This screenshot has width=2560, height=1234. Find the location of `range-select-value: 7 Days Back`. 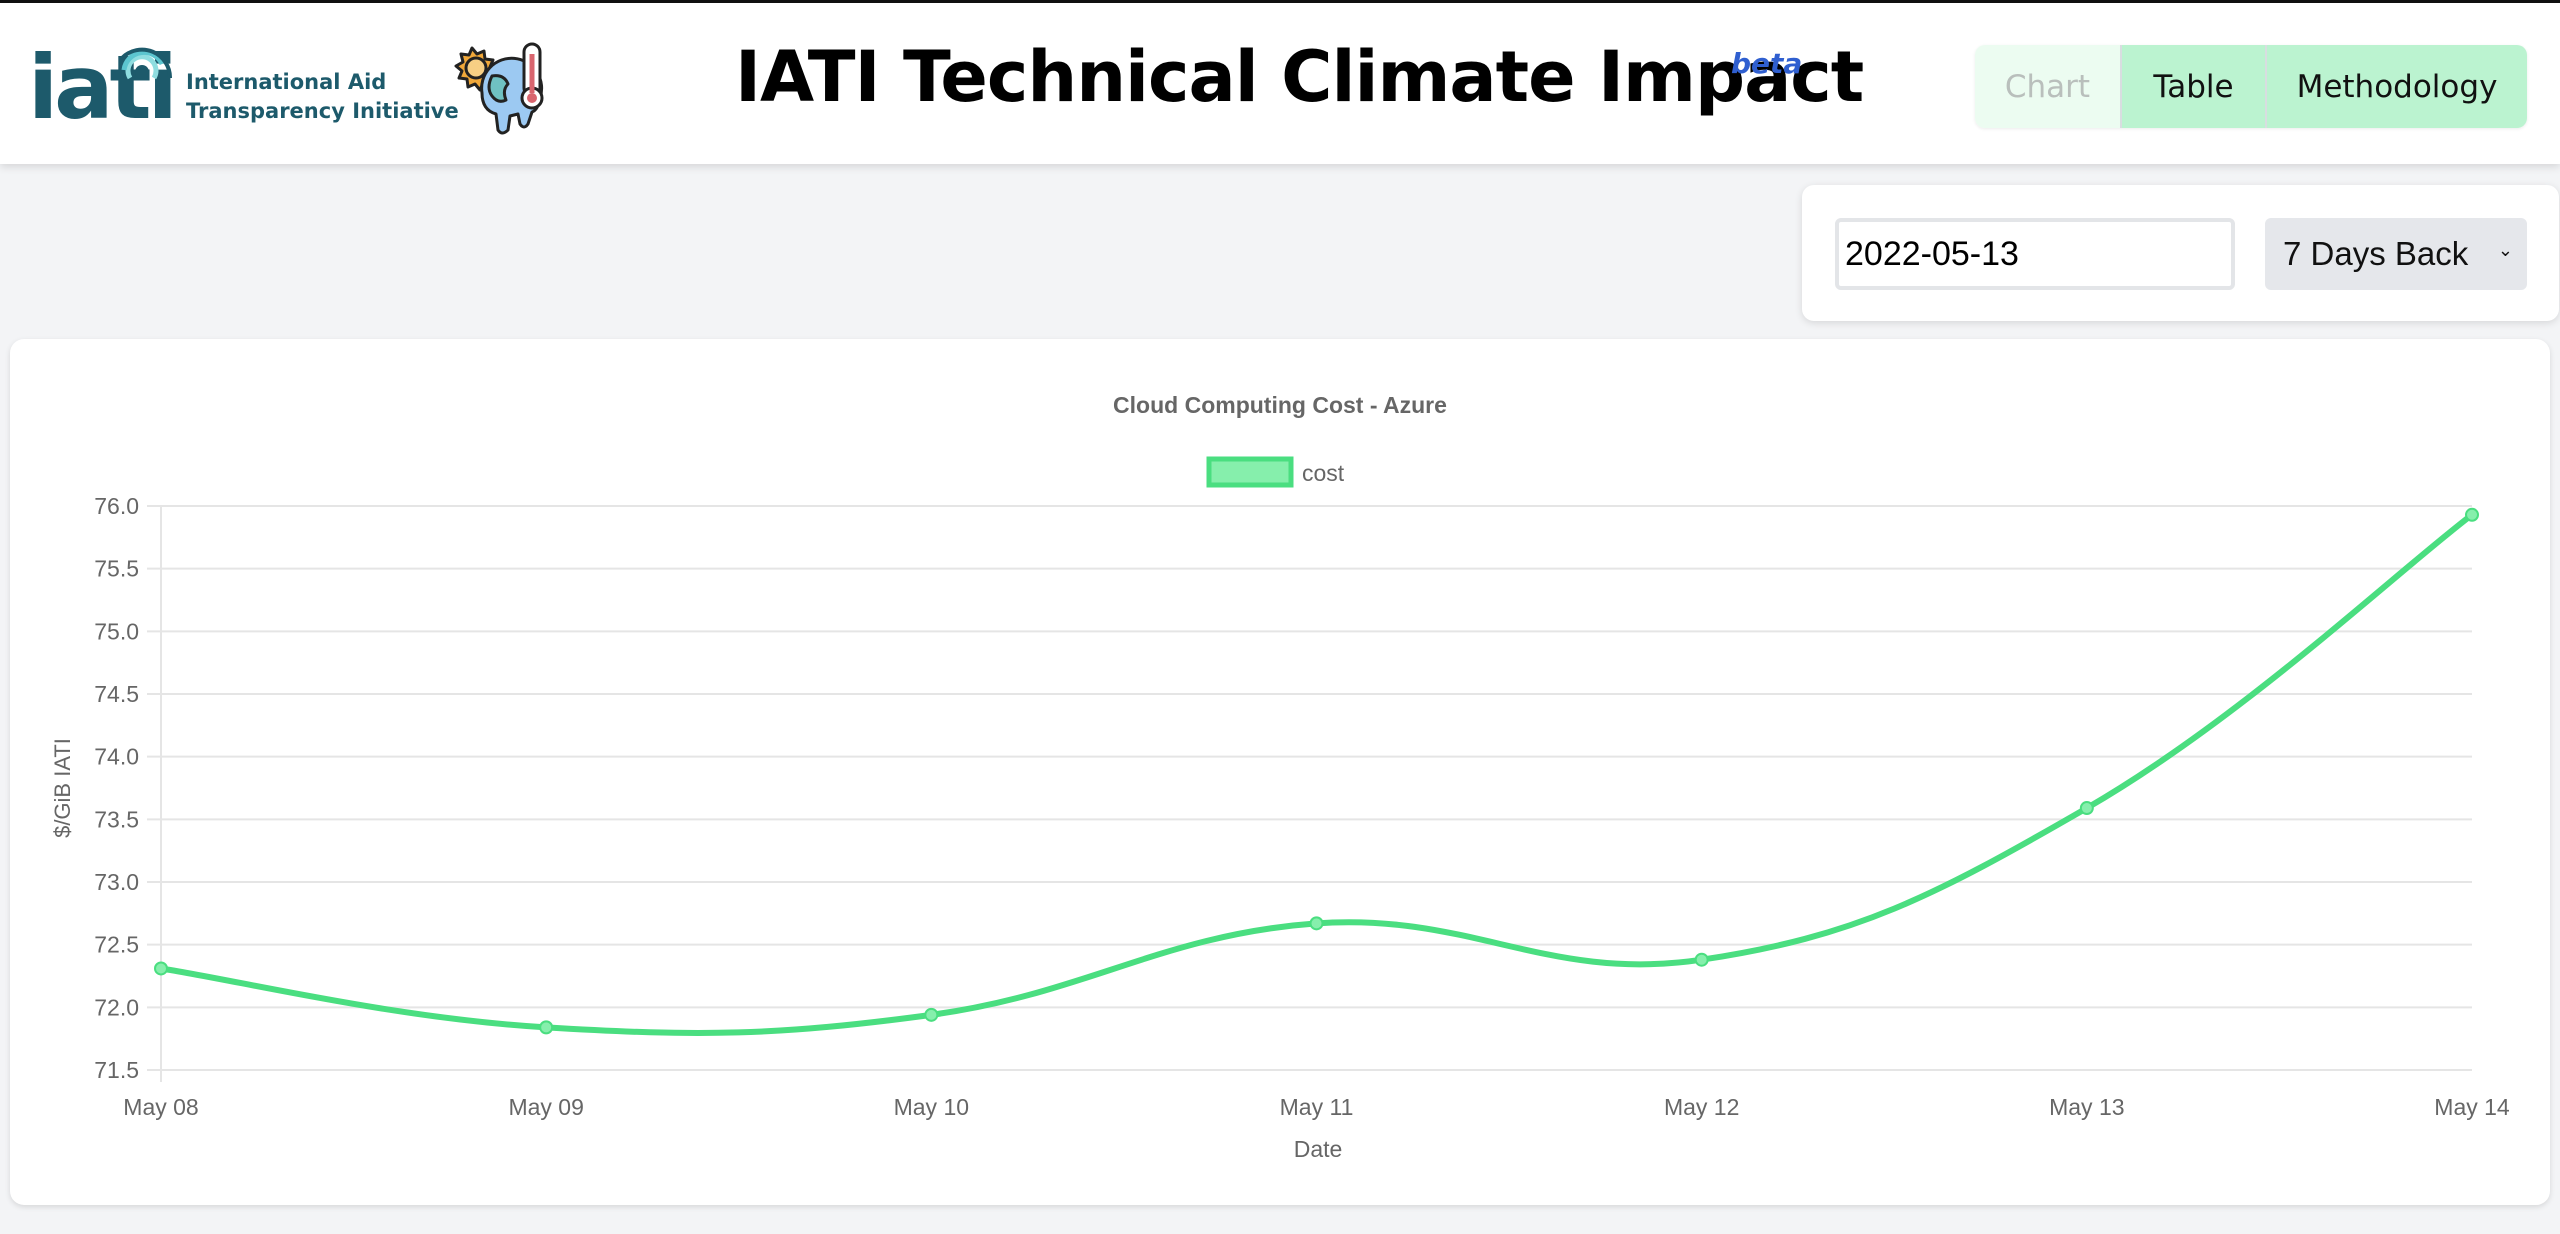

range-select-value: 7 Days Back is located at coordinates (2376, 253).